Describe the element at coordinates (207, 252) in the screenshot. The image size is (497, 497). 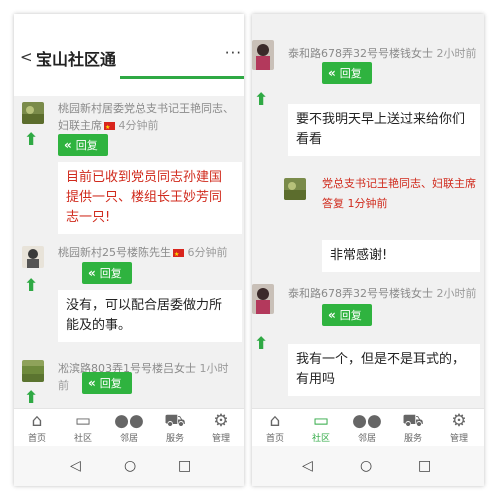
I see `post-time: 6分钟前` at that location.